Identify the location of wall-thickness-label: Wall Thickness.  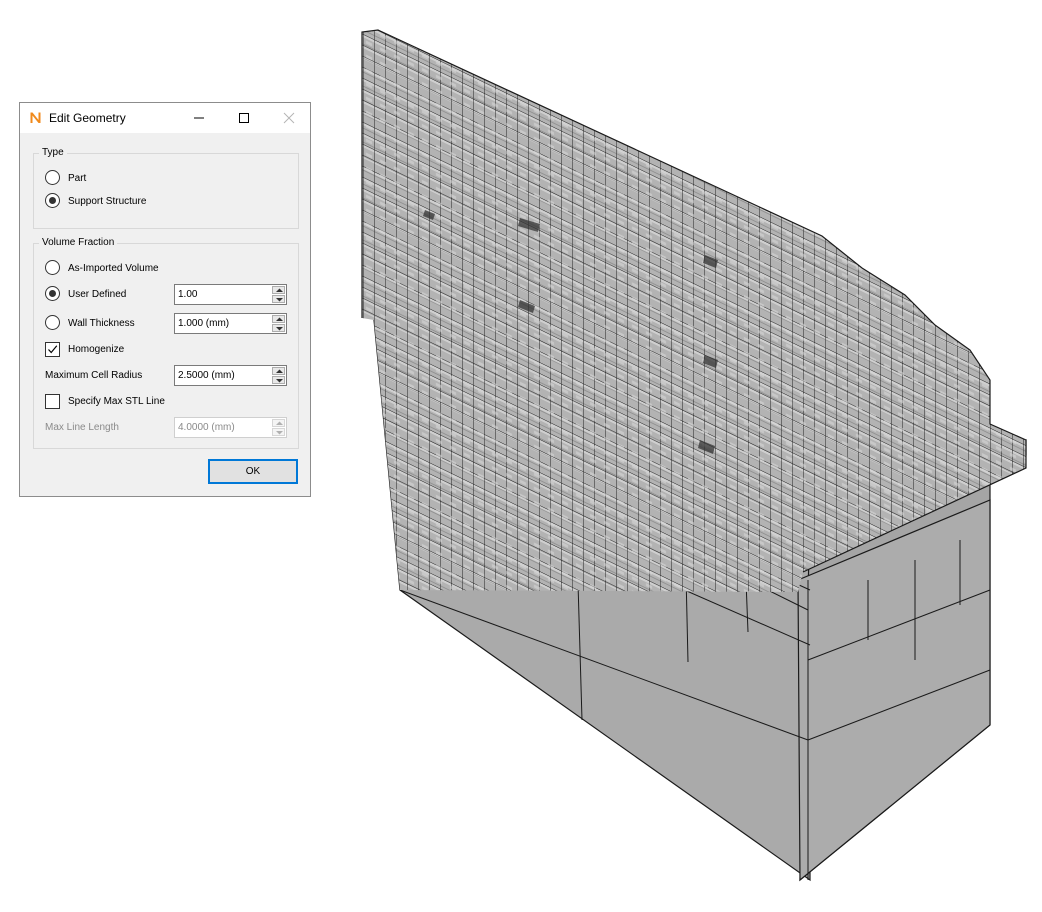
(101, 323).